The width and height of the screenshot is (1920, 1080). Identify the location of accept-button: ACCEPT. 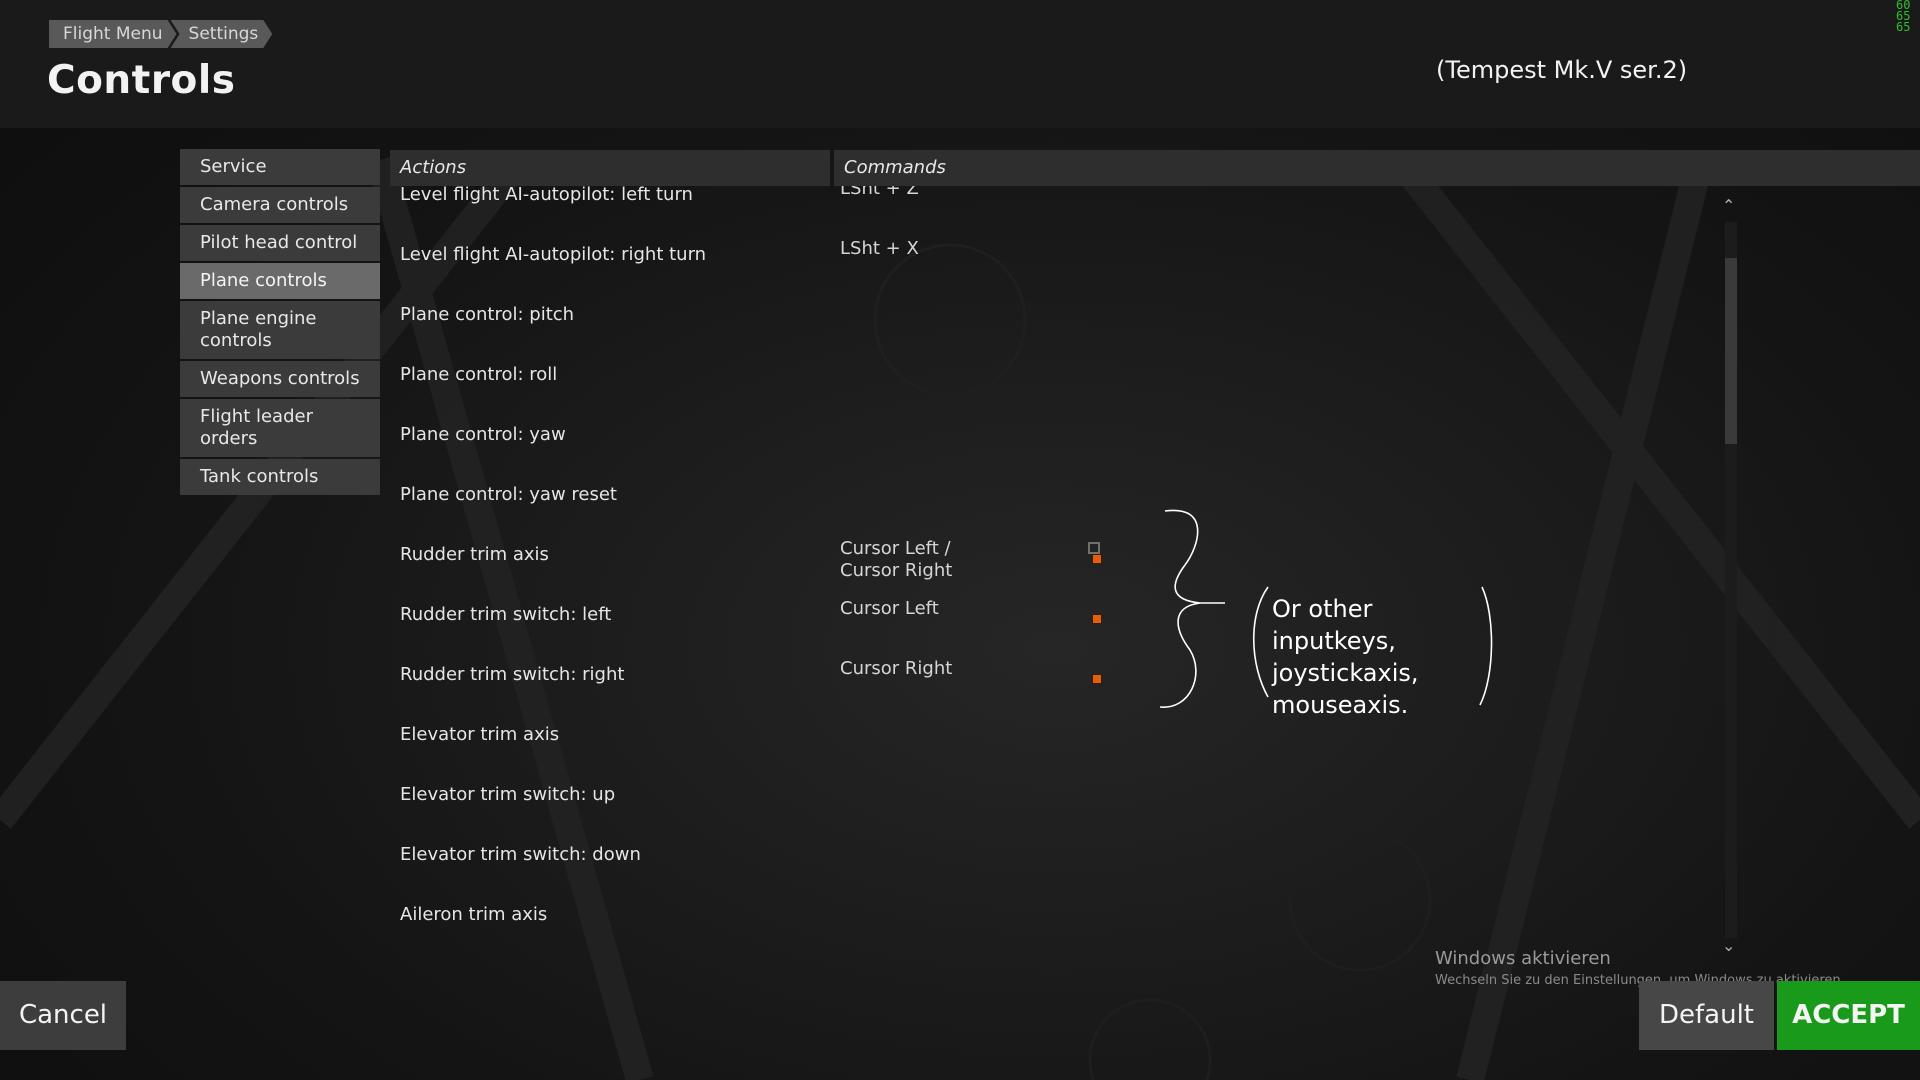
(1848, 1015).